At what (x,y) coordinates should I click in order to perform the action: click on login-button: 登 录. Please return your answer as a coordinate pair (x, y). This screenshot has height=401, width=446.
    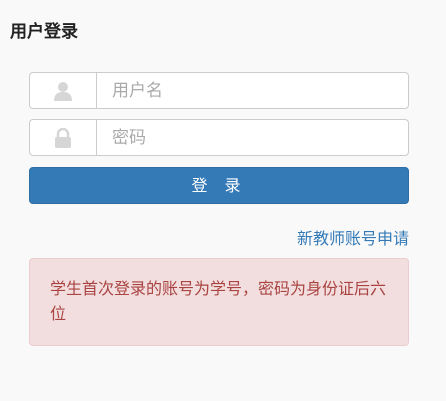
    Looking at the image, I should click on (219, 185).